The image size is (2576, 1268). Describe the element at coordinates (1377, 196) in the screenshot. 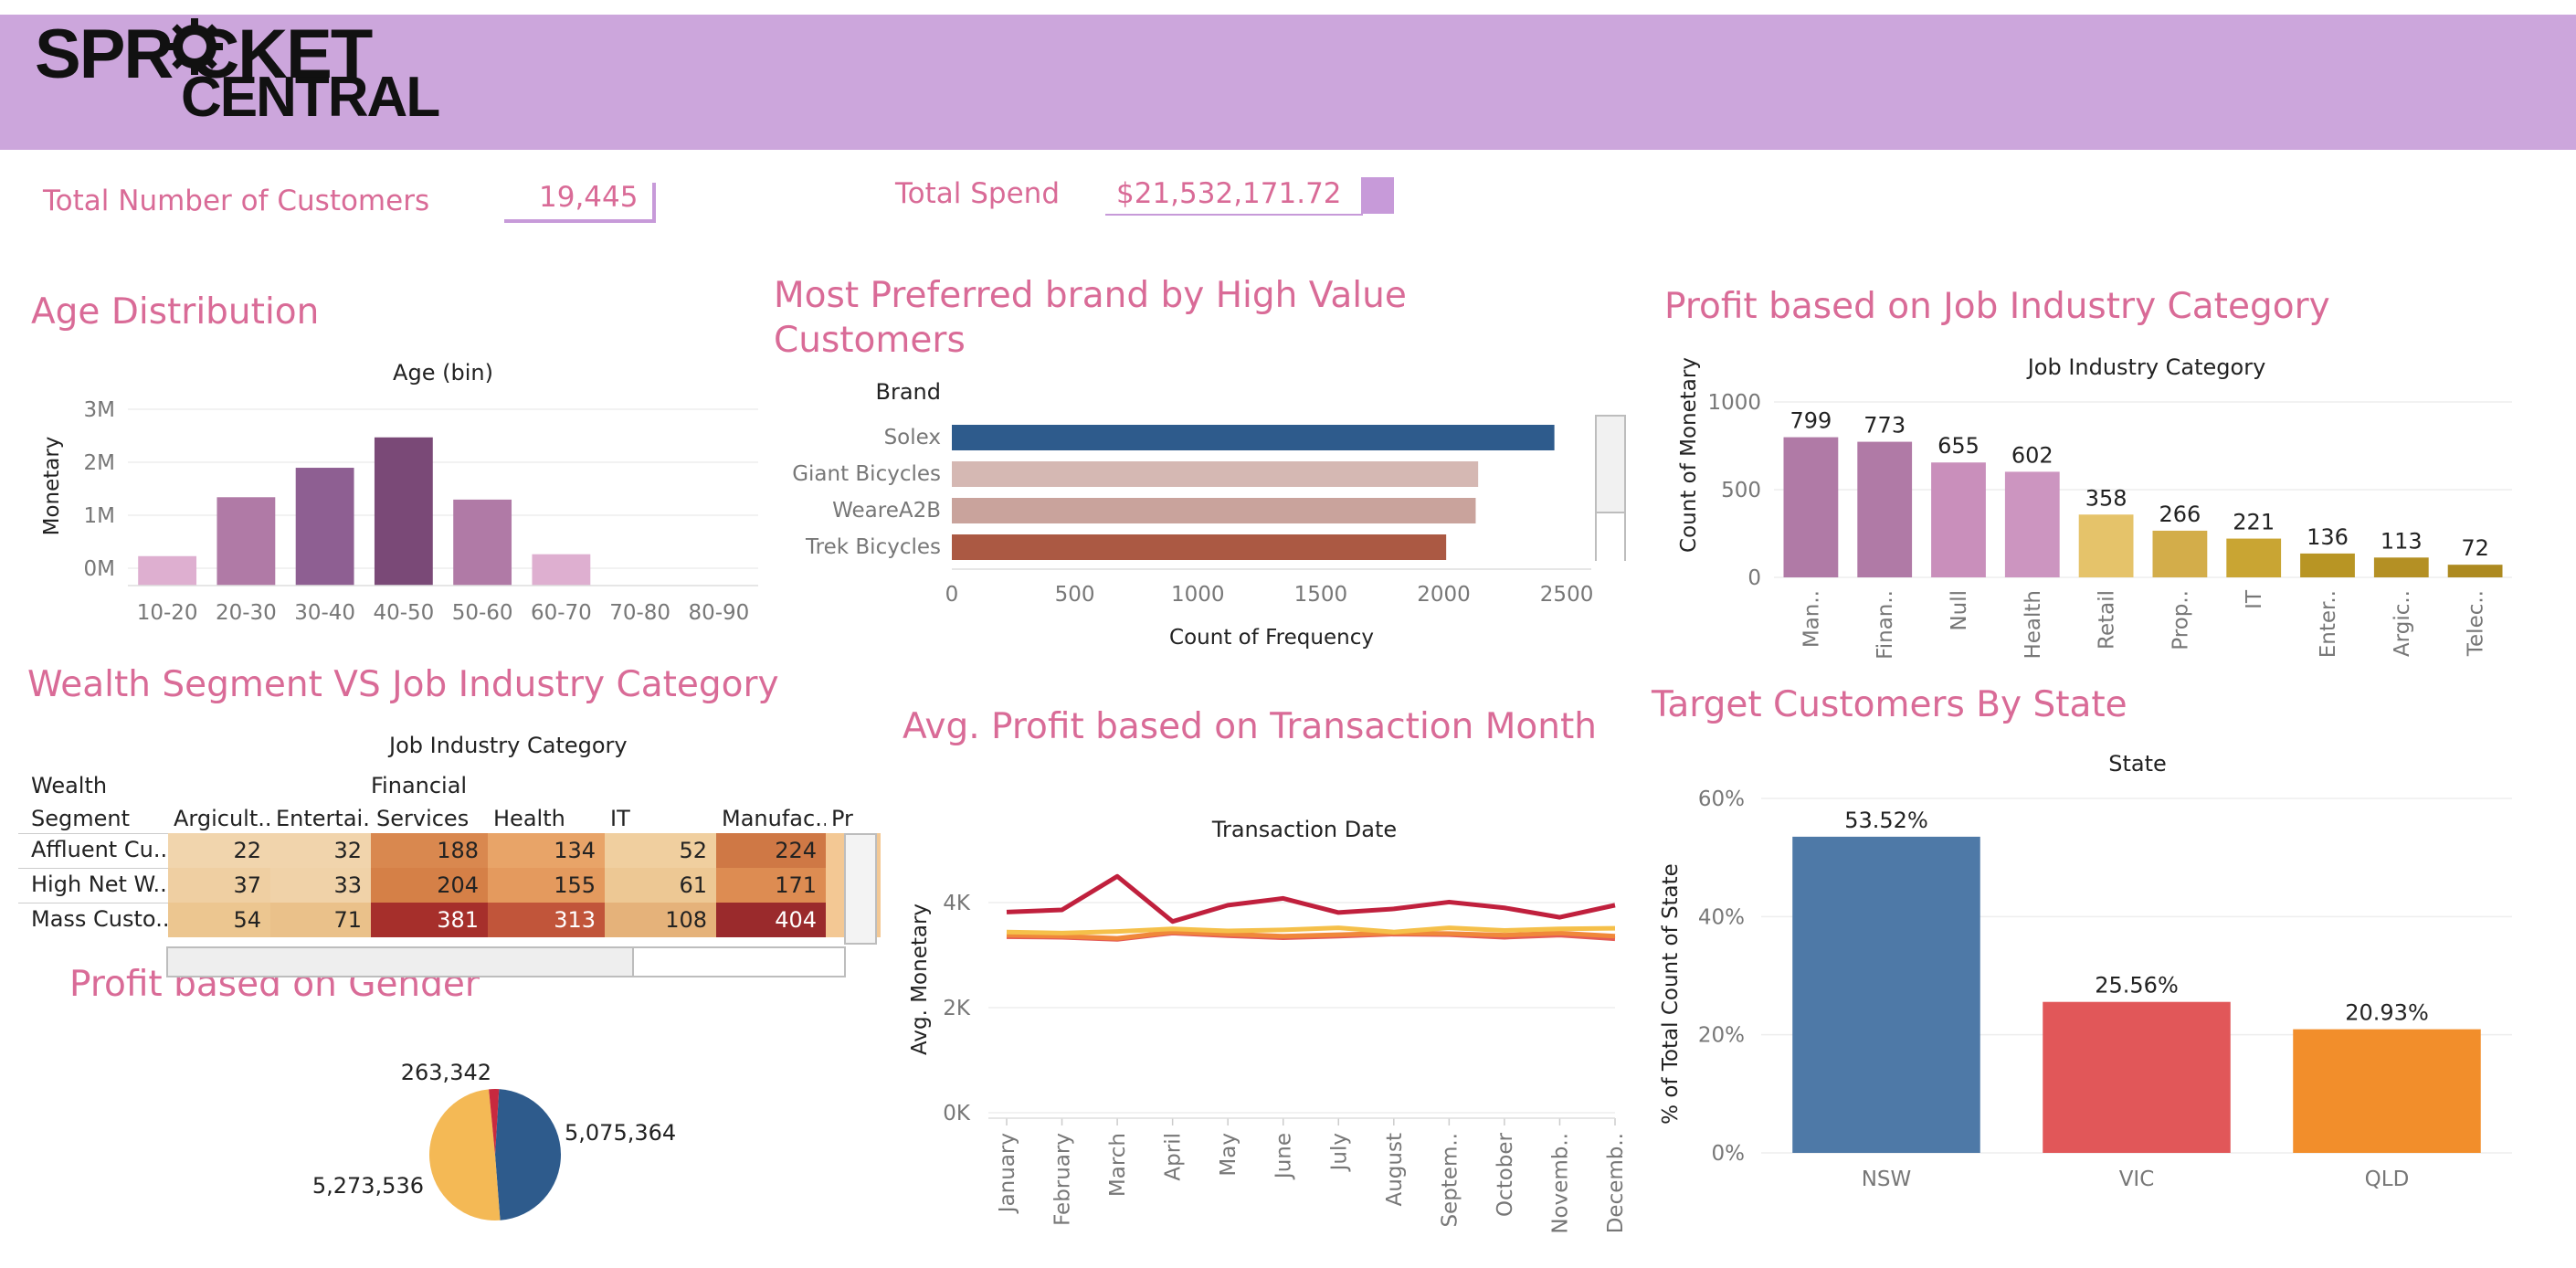

I see `spend-bar` at that location.